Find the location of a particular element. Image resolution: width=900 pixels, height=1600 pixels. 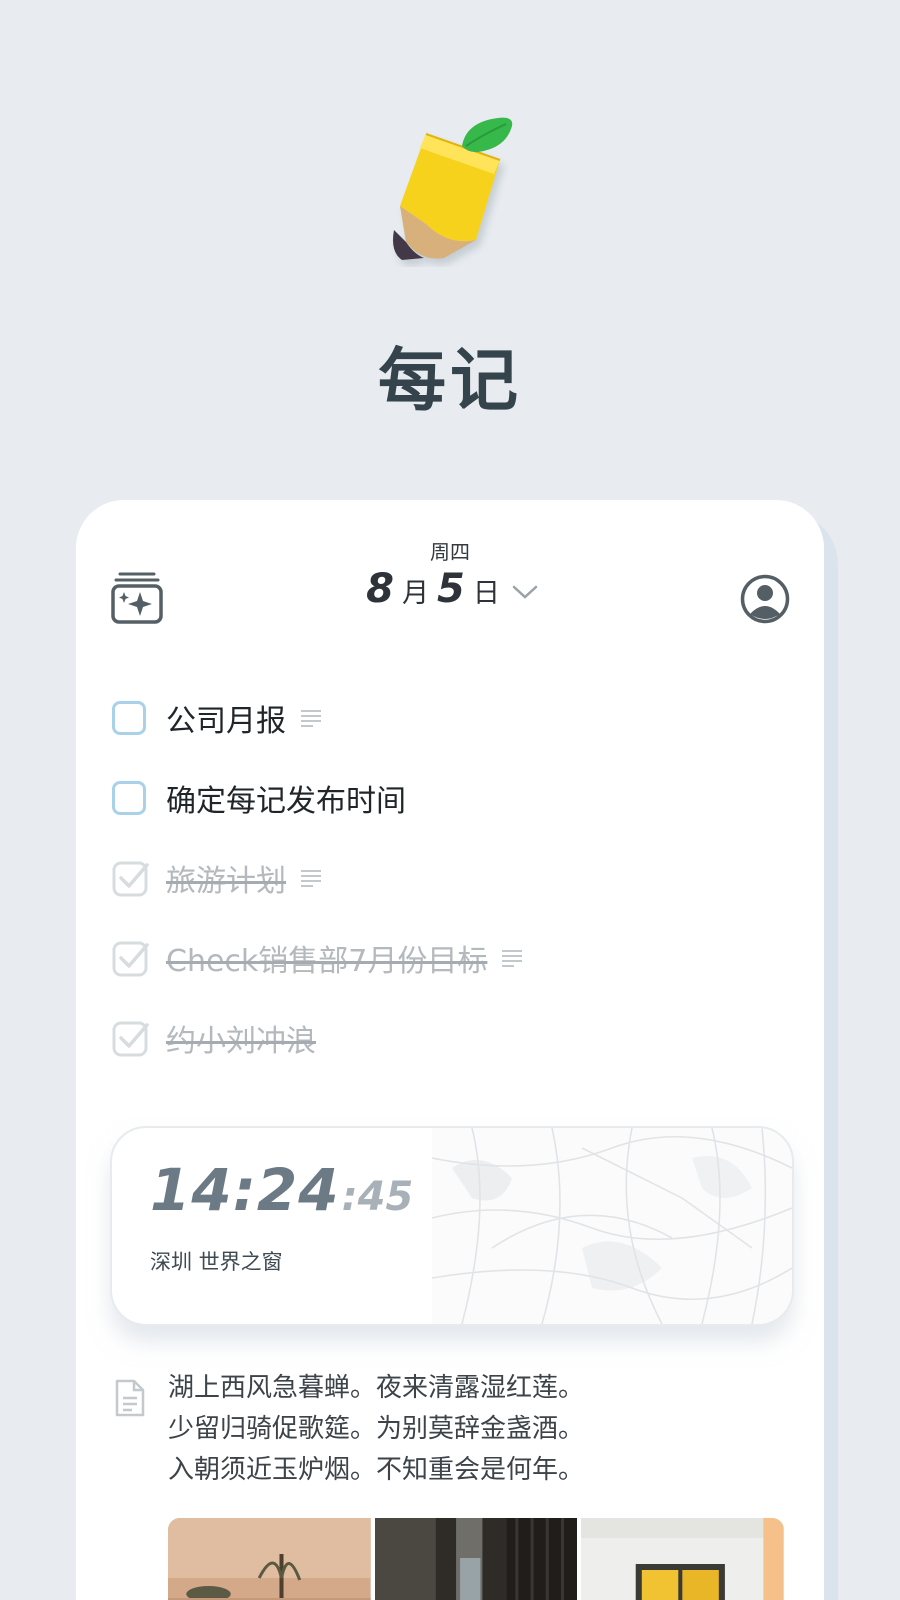

month-unit: 月 is located at coordinates (415, 593).